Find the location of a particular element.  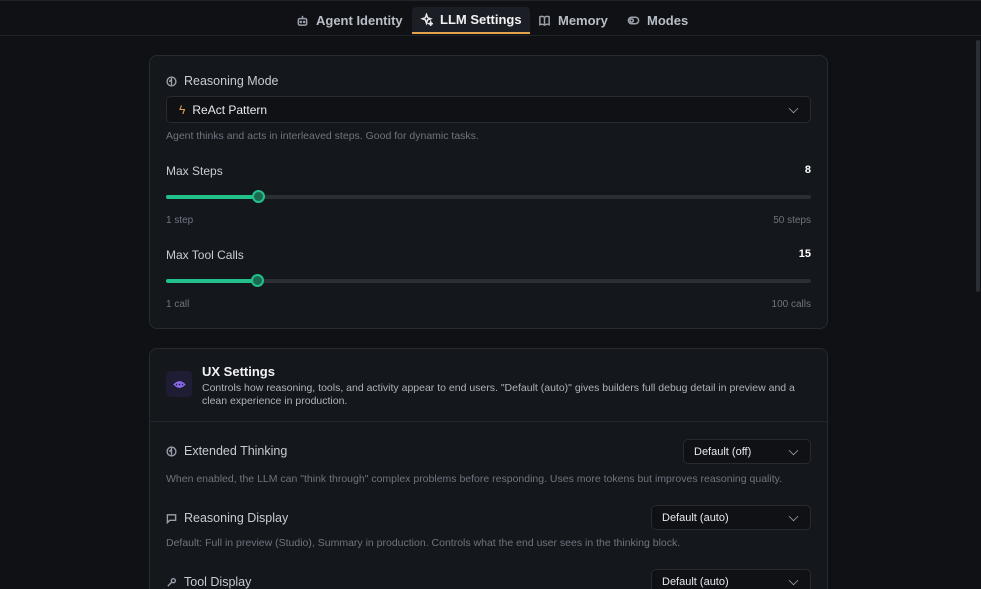

scroll-thumb is located at coordinates (978, 166).